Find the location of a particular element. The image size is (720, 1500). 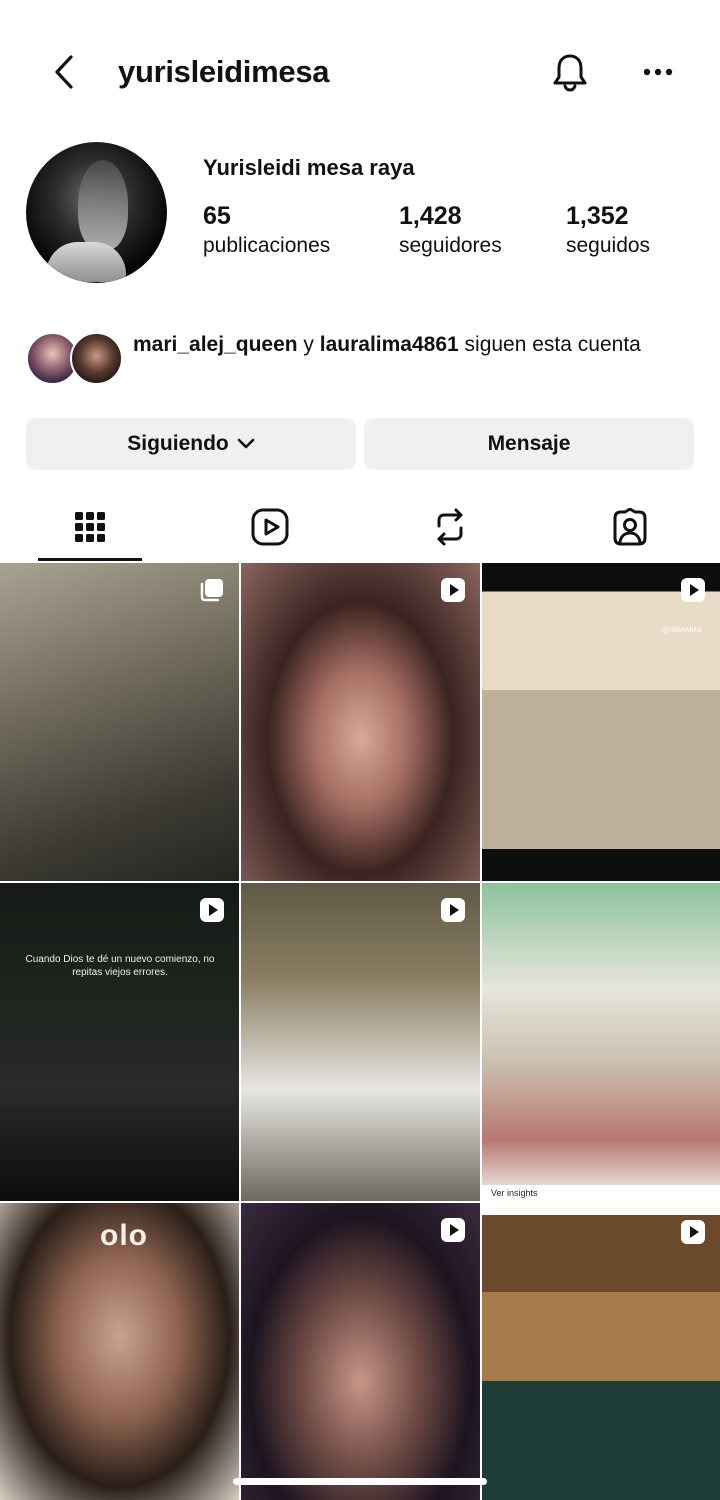

bell-icon is located at coordinates (570, 73).